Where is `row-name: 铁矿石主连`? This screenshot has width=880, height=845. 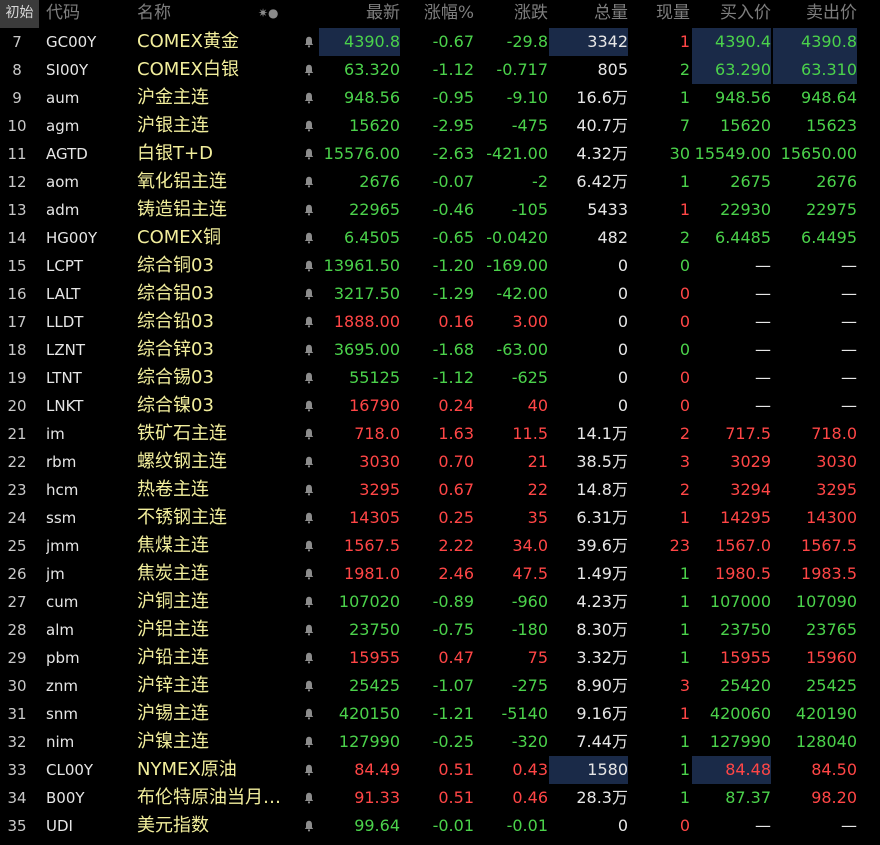
row-name: 铁矿石主连 is located at coordinates (182, 433).